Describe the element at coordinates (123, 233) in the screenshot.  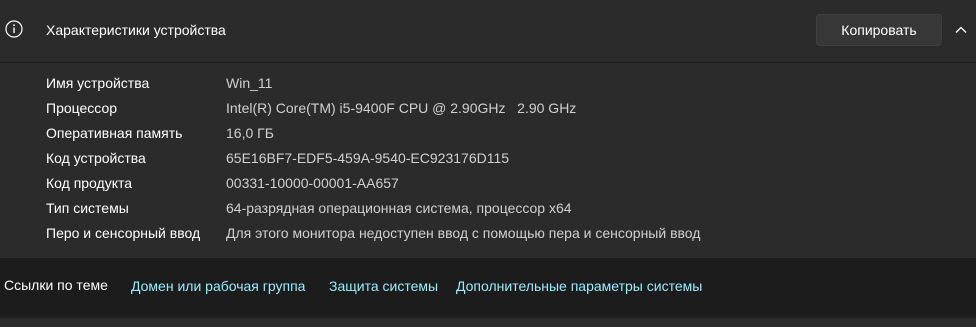
I see `spec-label: Перо и сенсорный ввод` at that location.